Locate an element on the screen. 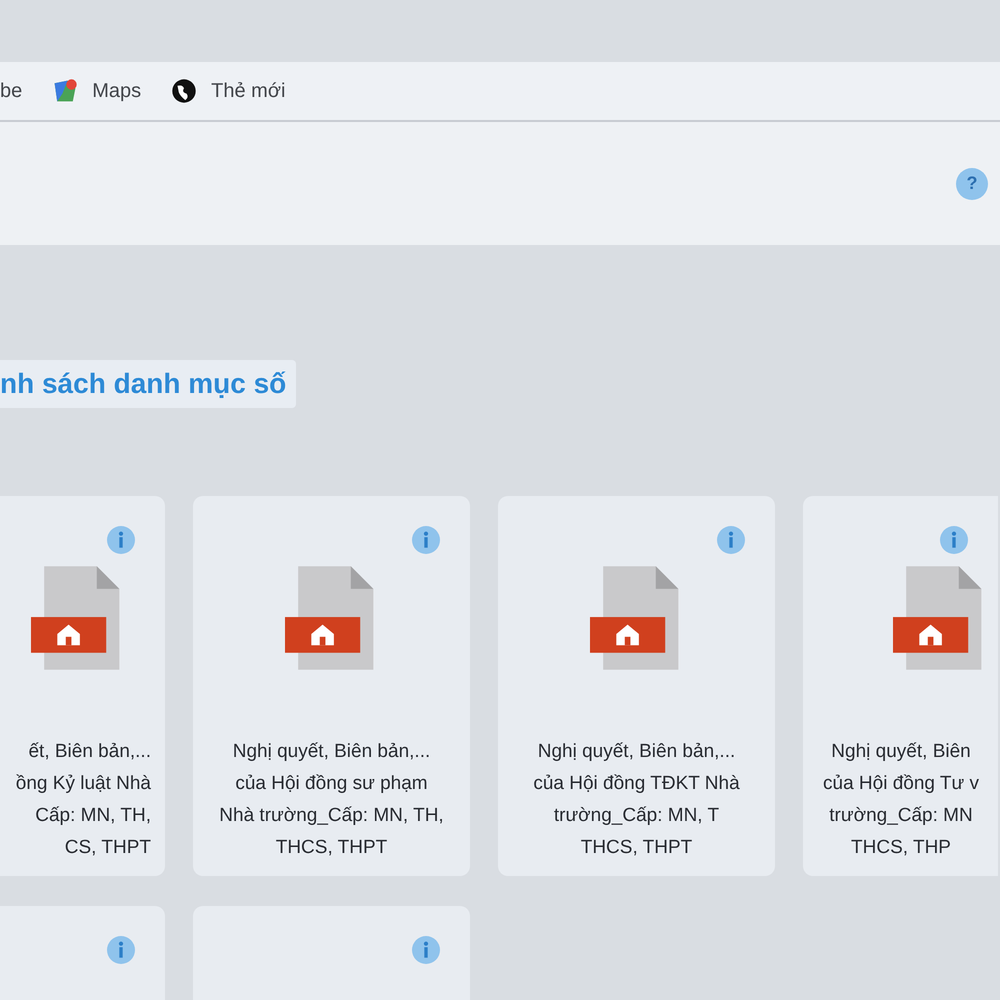 The height and width of the screenshot is (1000, 1000). card-title-line: Nhà trường_Cấp: MN, TH, is located at coordinates (331, 816).